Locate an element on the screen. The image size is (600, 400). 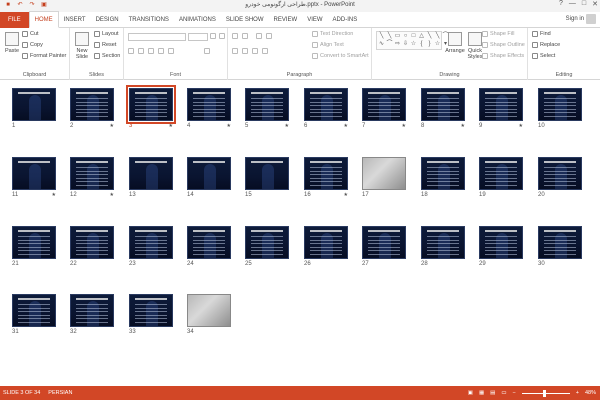
maximize-button: □ is located at coordinates (584, 4).